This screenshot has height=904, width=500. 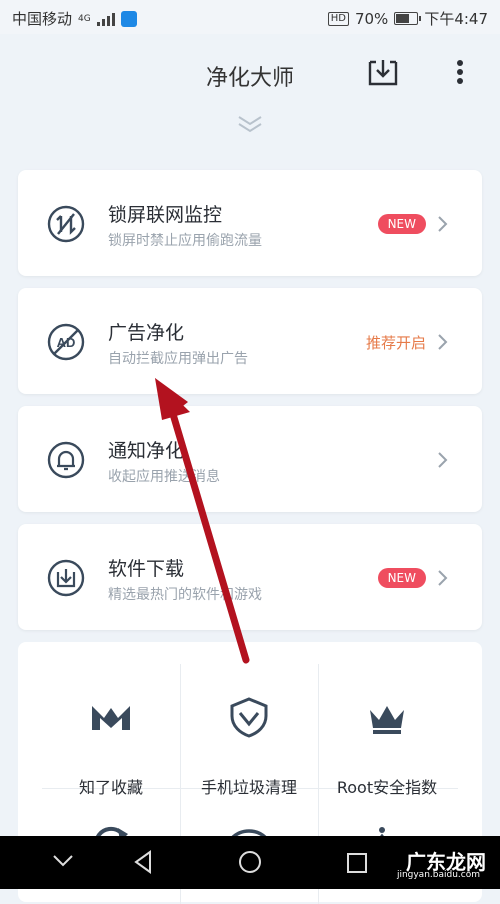 I want to click on card-subtitle: 收起应用推送消息, so click(x=164, y=477).